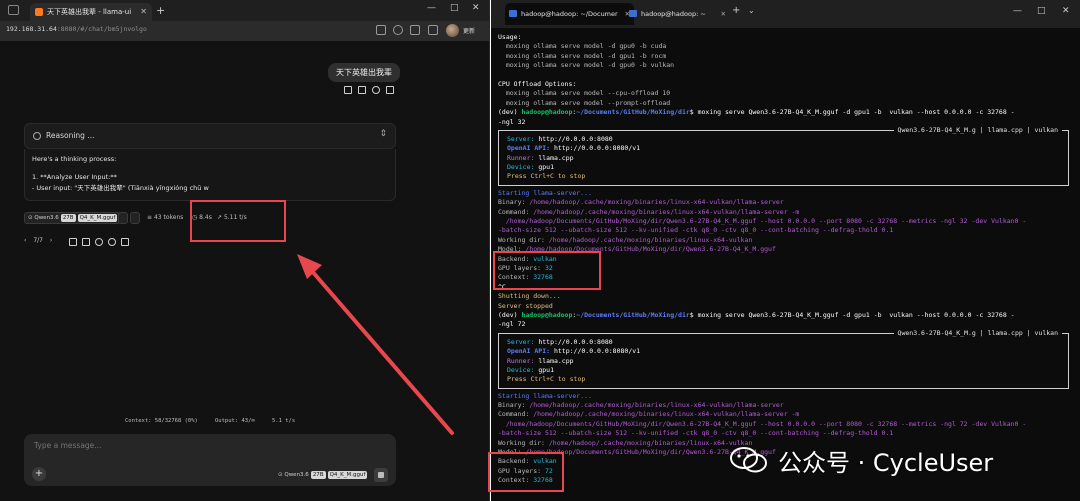 The height and width of the screenshot is (501, 1080). I want to click on generation-time: ◷ 8.4s, so click(202, 217).